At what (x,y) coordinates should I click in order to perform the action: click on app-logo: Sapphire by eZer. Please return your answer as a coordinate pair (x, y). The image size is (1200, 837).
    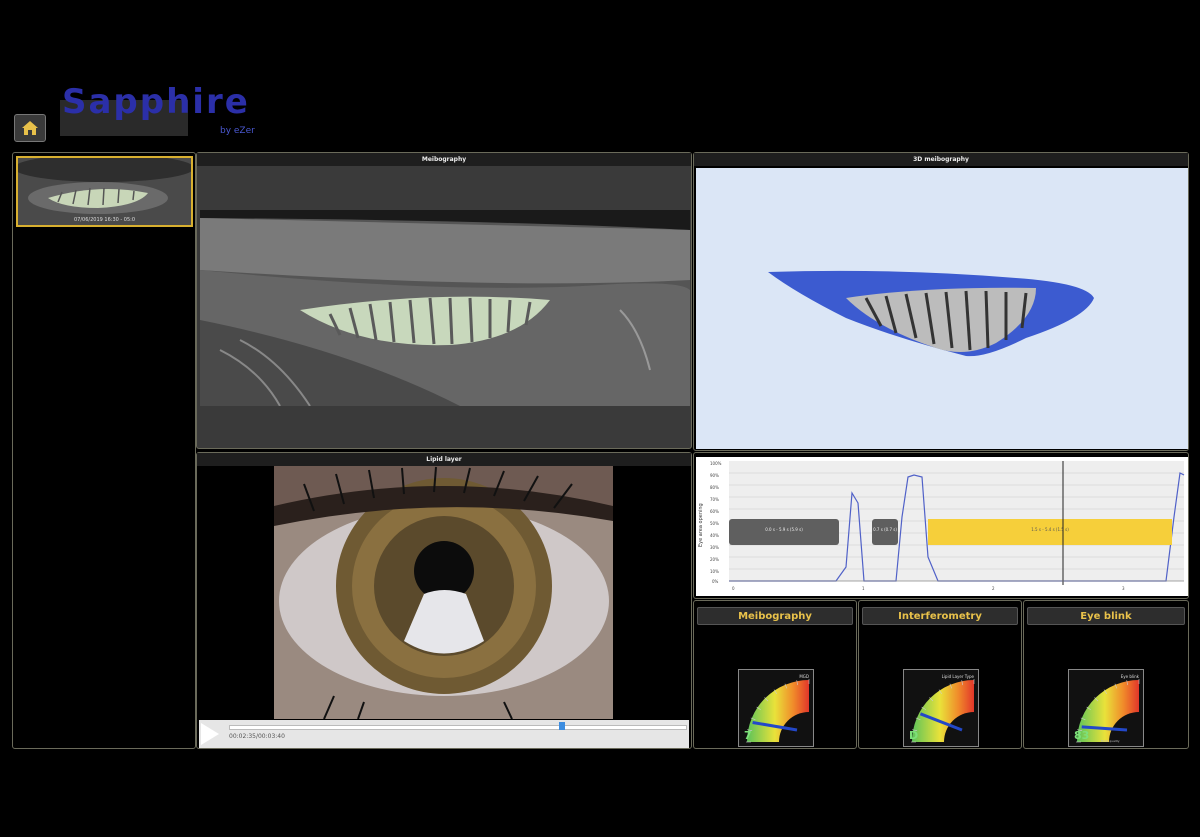
    Looking at the image, I should click on (168, 113).